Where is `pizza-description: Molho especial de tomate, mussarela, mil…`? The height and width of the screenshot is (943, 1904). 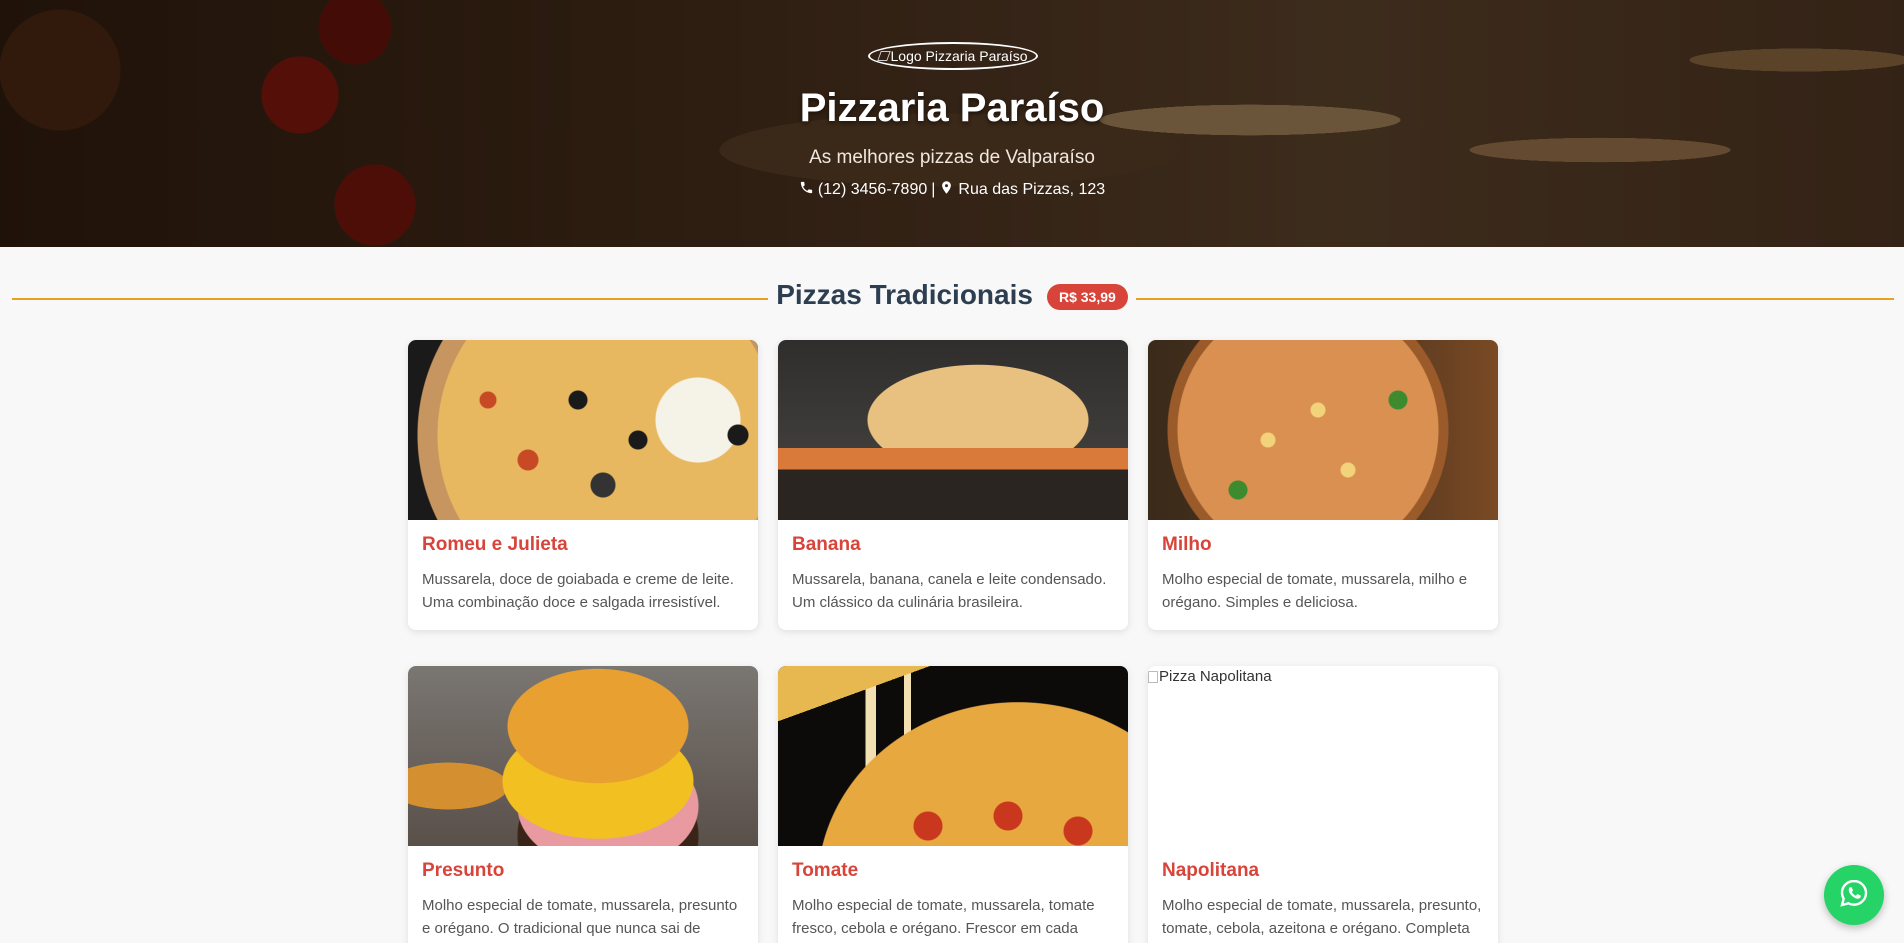
pizza-description: Molho especial de tomate, mussarela, mil… is located at coordinates (1315, 591).